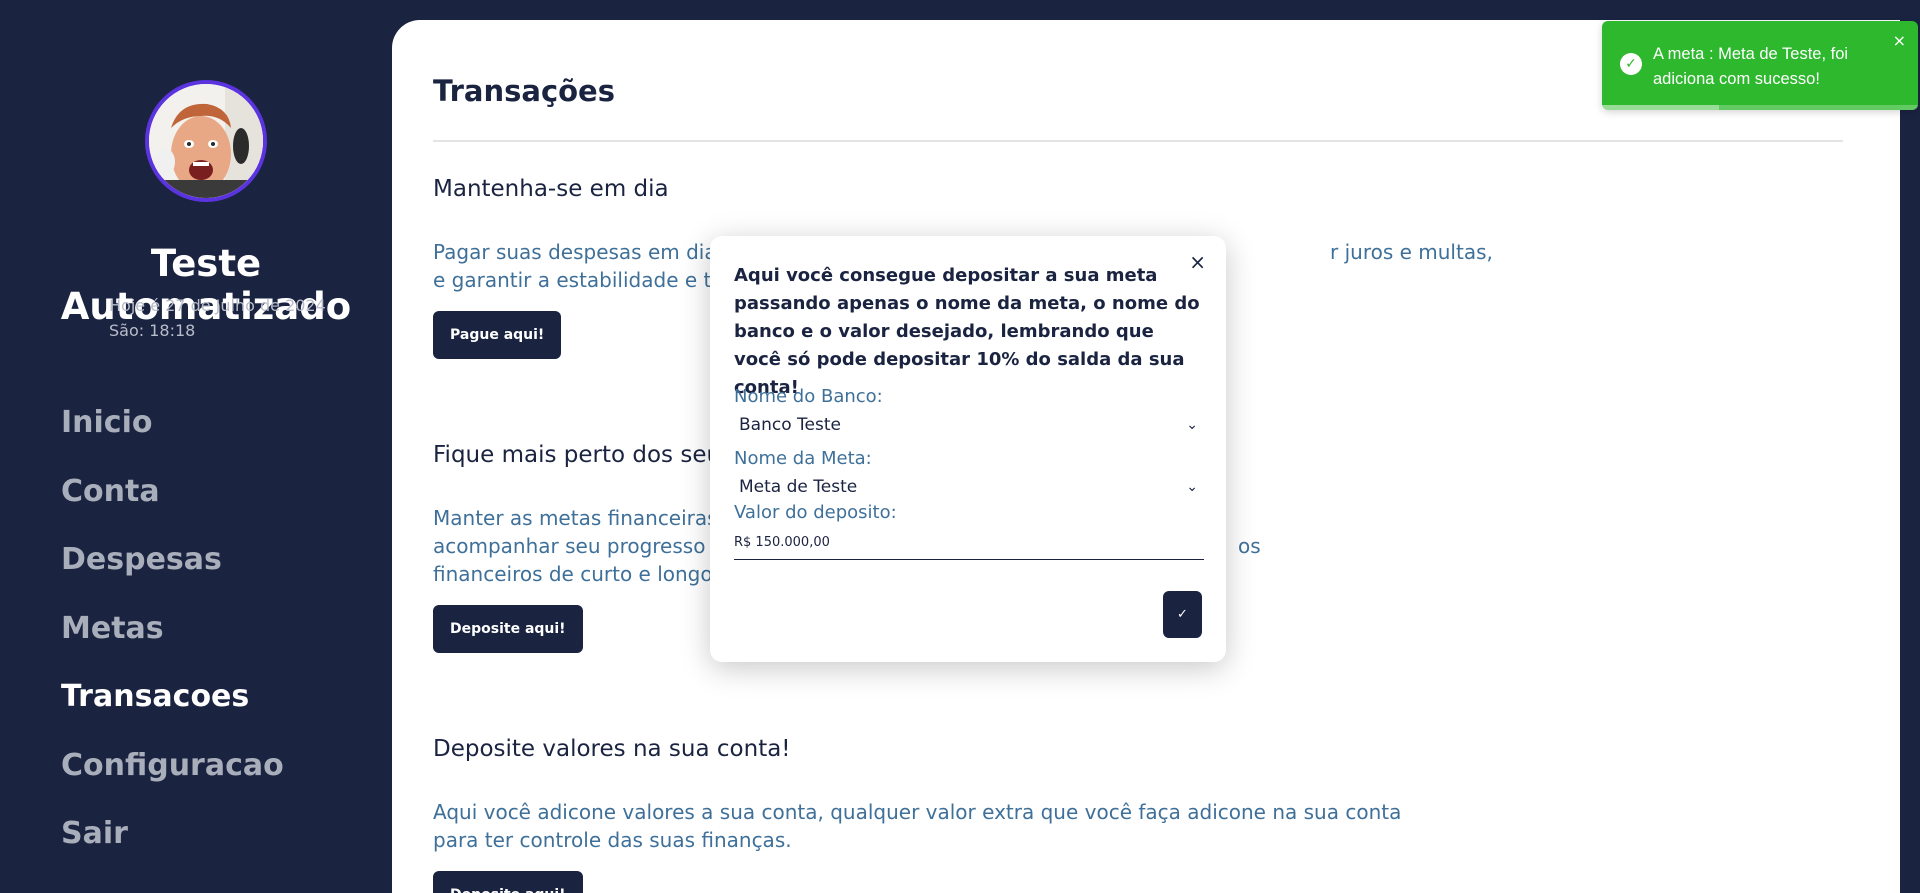 The width and height of the screenshot is (1920, 893). I want to click on amount-label: Valor do deposito:, so click(815, 512).